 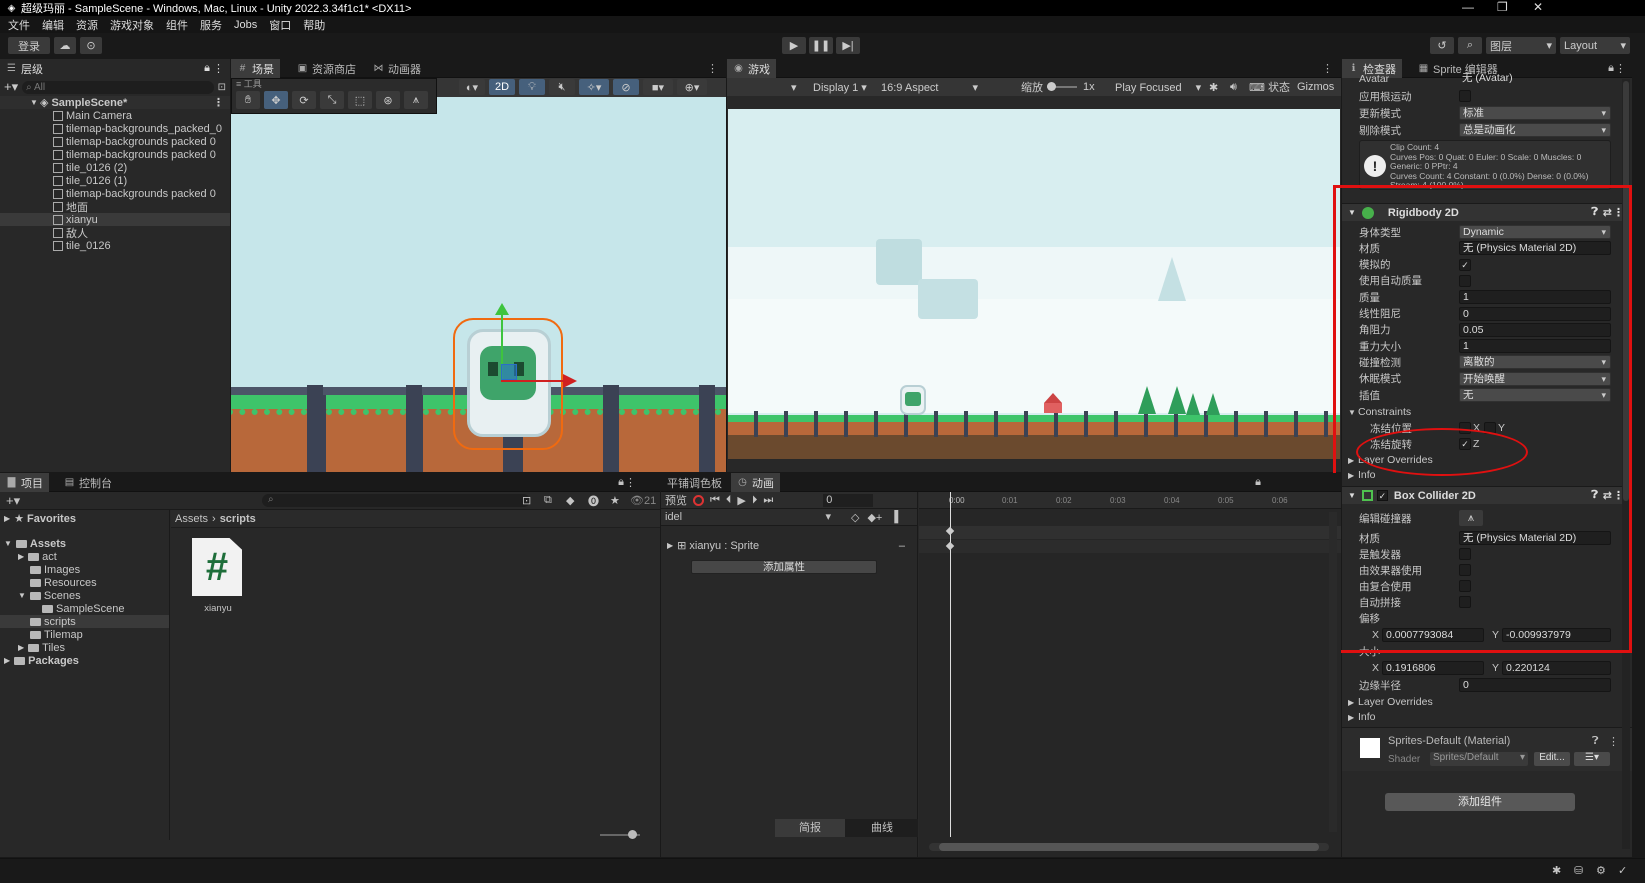 I want to click on list-item: Images, so click(x=84, y=569).